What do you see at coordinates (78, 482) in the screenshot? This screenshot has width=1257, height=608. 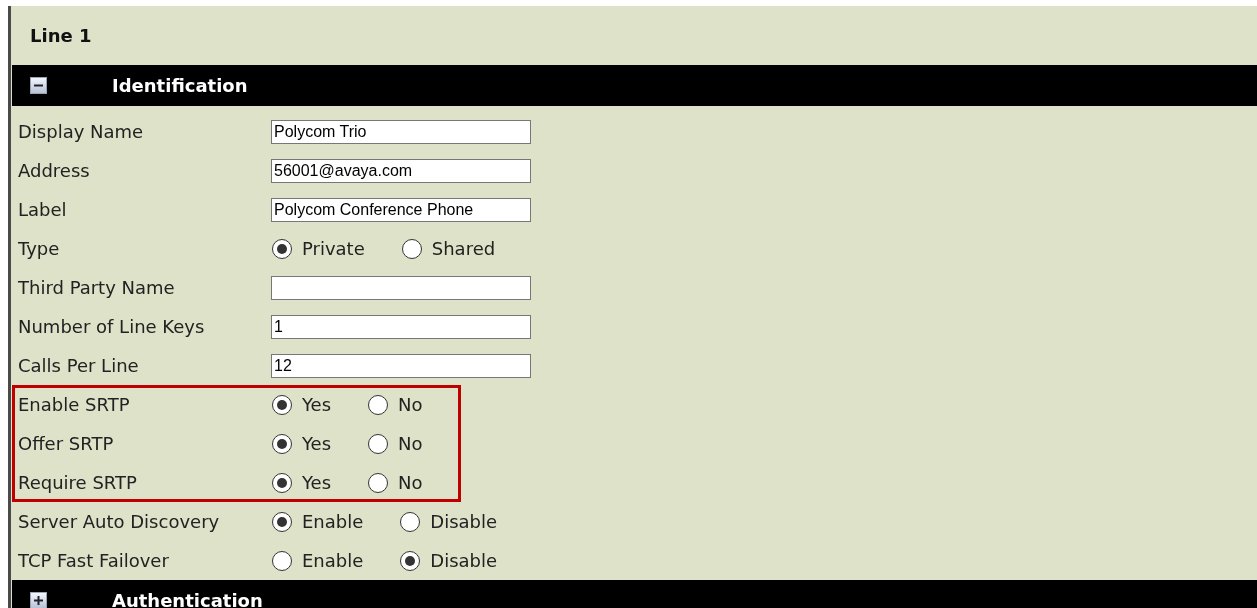 I see `field-label: Require SRTP` at bounding box center [78, 482].